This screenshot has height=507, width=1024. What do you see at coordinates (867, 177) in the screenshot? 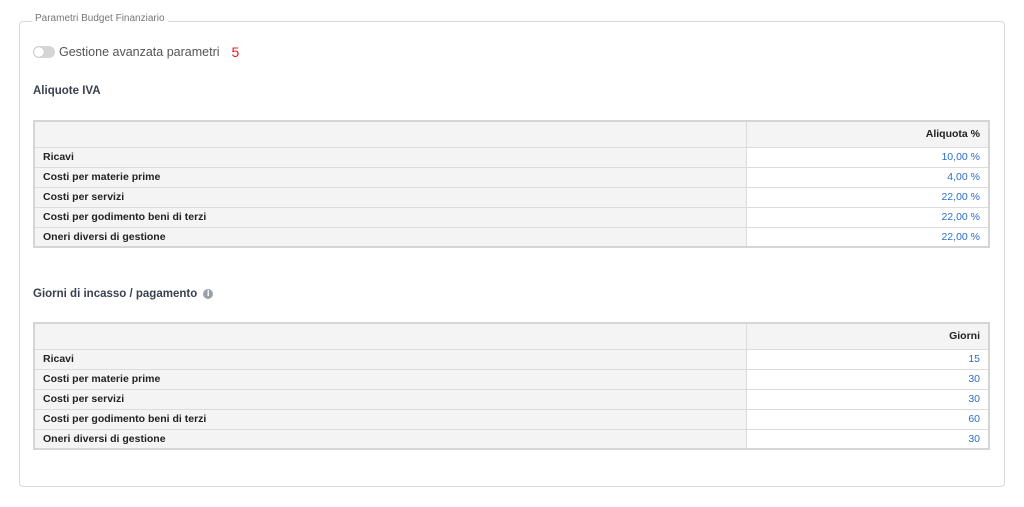
I see `aliquota-value-input: 4,00 %` at bounding box center [867, 177].